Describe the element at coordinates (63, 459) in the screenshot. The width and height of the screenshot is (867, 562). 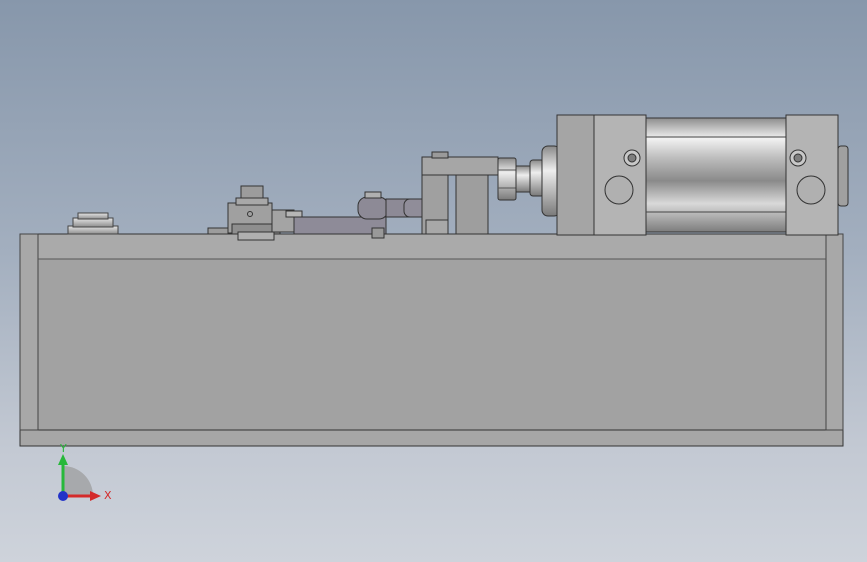
I see `y-axis-arrow` at that location.